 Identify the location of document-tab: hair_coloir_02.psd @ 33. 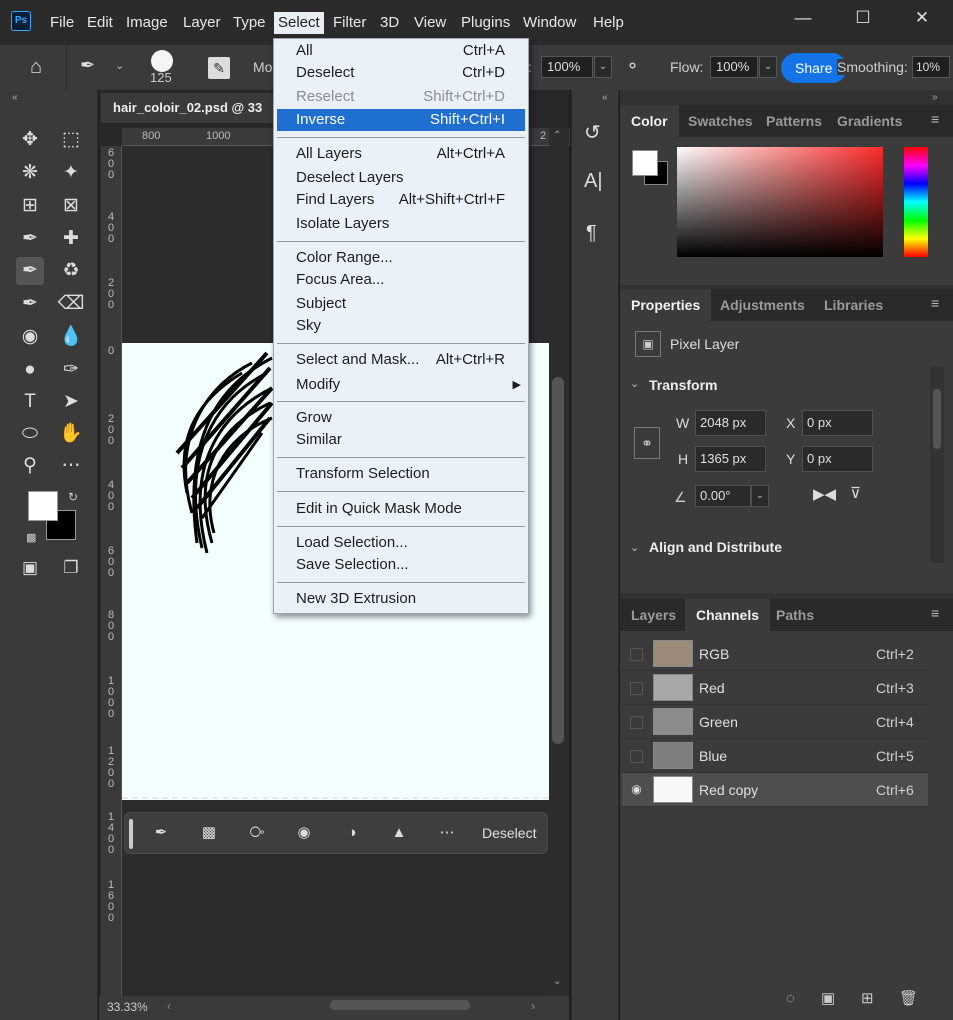
(191, 108).